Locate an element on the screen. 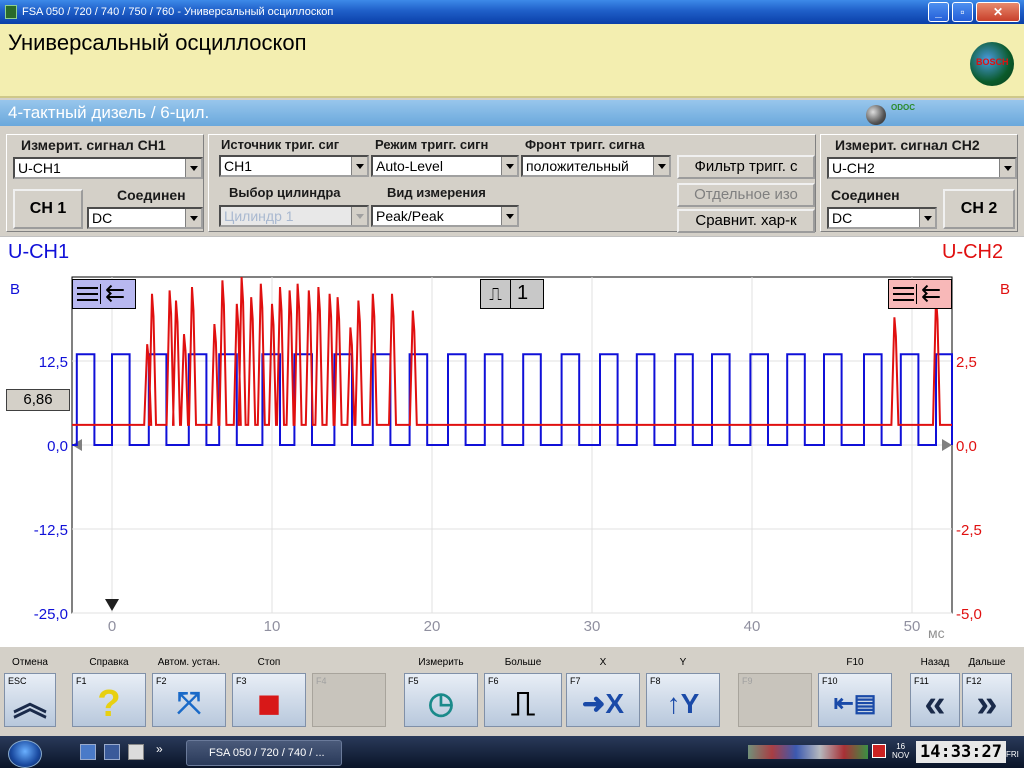 The width and height of the screenshot is (1024, 768). fkey-caption-f6: Больше is located at coordinates (523, 662).